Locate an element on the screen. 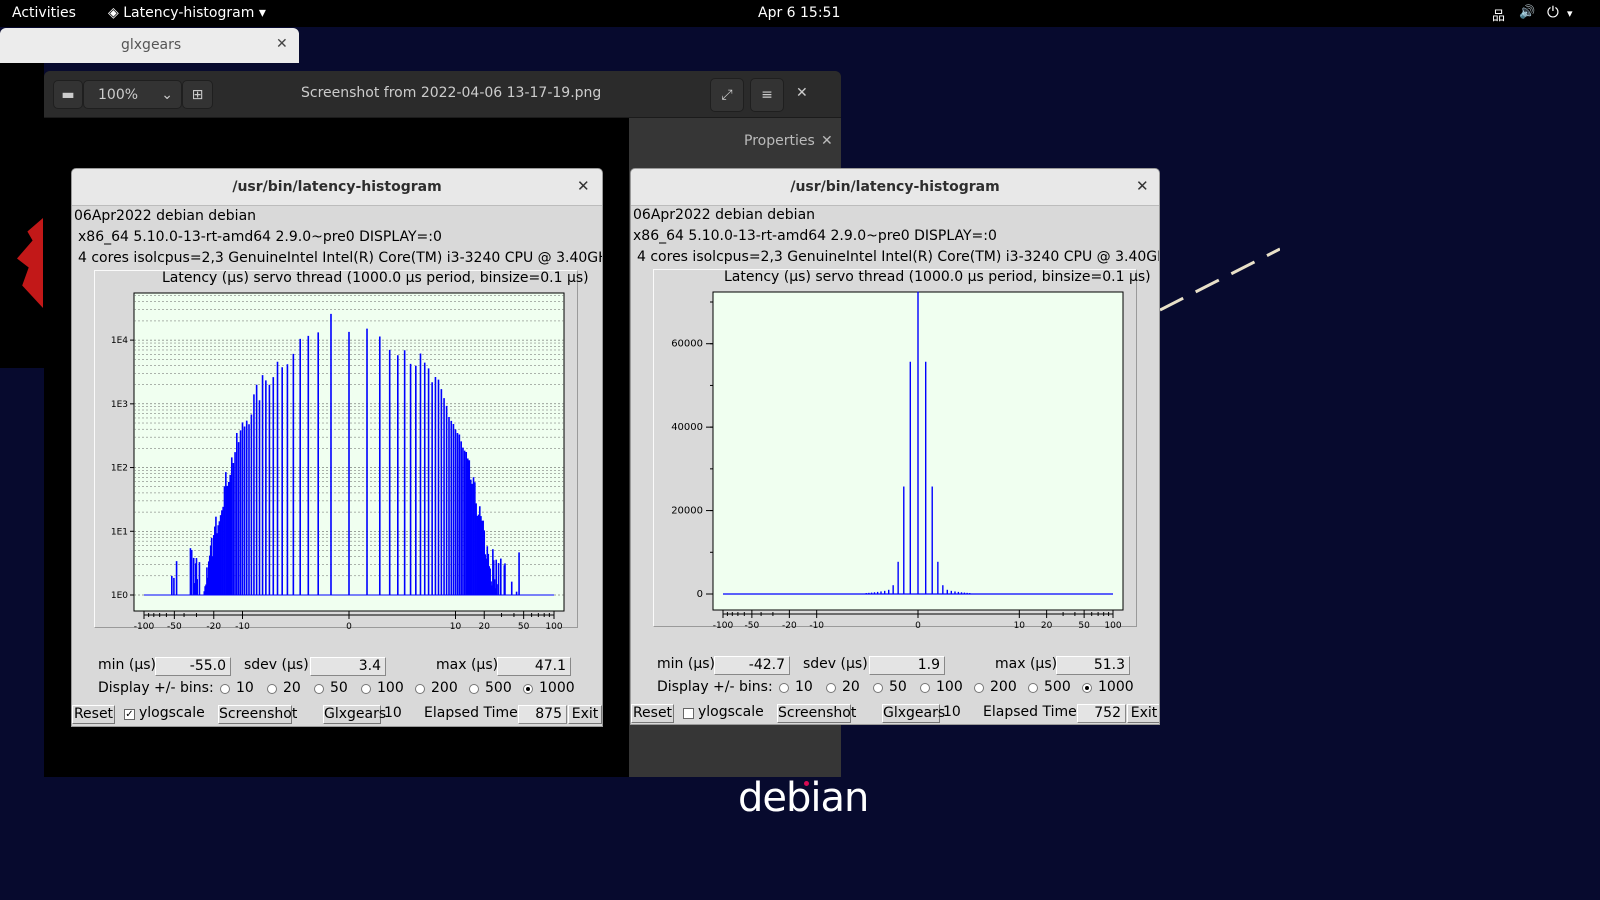  fullscreen-button: ⤢ is located at coordinates (727, 95).